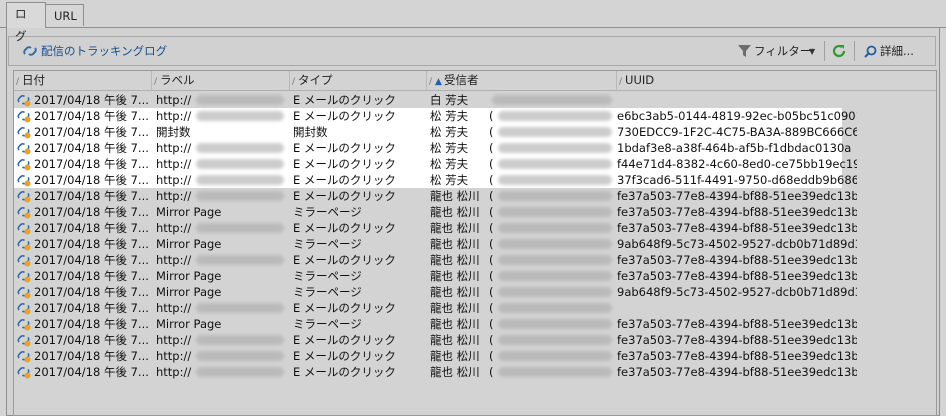 This screenshot has height=416, width=946. What do you see at coordinates (737, 180) in the screenshot?
I see `uuid-cell: 37f3cad6-511f-4491-9750-d68eddb9b686` at bounding box center [737, 180].